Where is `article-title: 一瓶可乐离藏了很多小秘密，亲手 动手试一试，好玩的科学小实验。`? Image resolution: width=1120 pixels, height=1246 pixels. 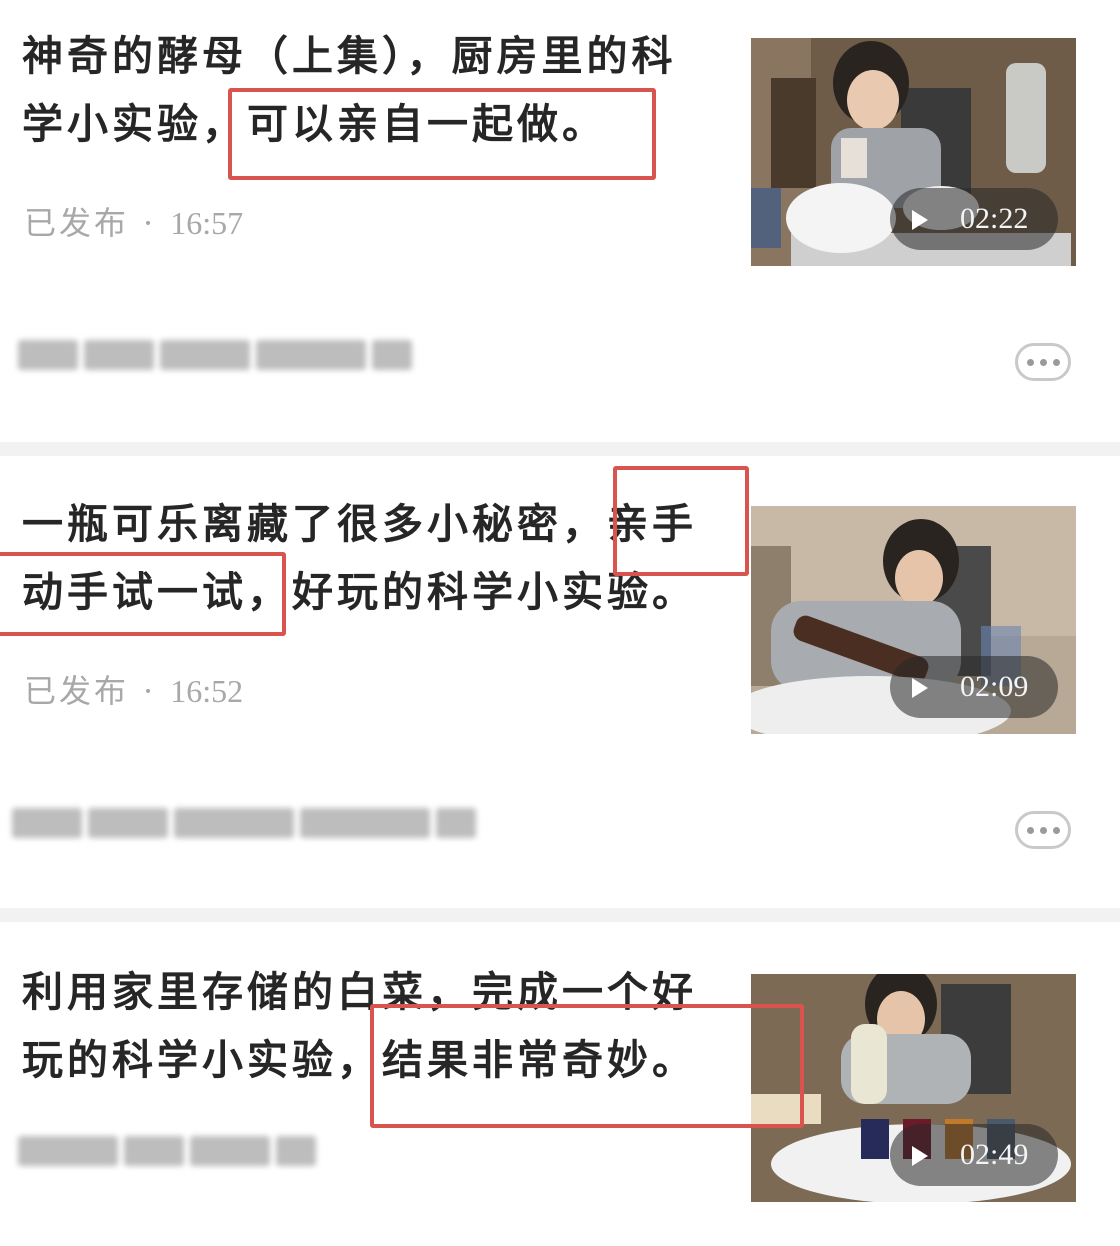 article-title: 一瓶可乐离藏了很多小秘密，亲手 动手试一试，好玩的科学小实验。 is located at coordinates (382, 558).